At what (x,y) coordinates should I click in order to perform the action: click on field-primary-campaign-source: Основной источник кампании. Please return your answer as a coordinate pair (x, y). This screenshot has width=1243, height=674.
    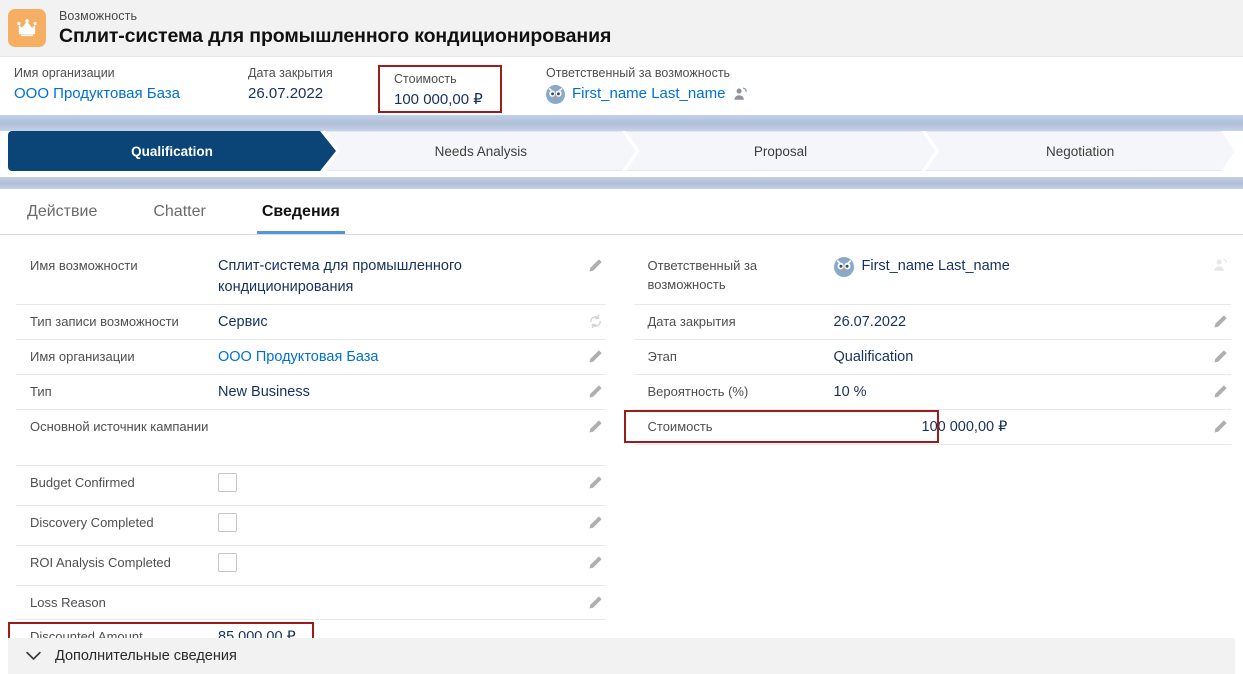
    Looking at the image, I should click on (311, 438).